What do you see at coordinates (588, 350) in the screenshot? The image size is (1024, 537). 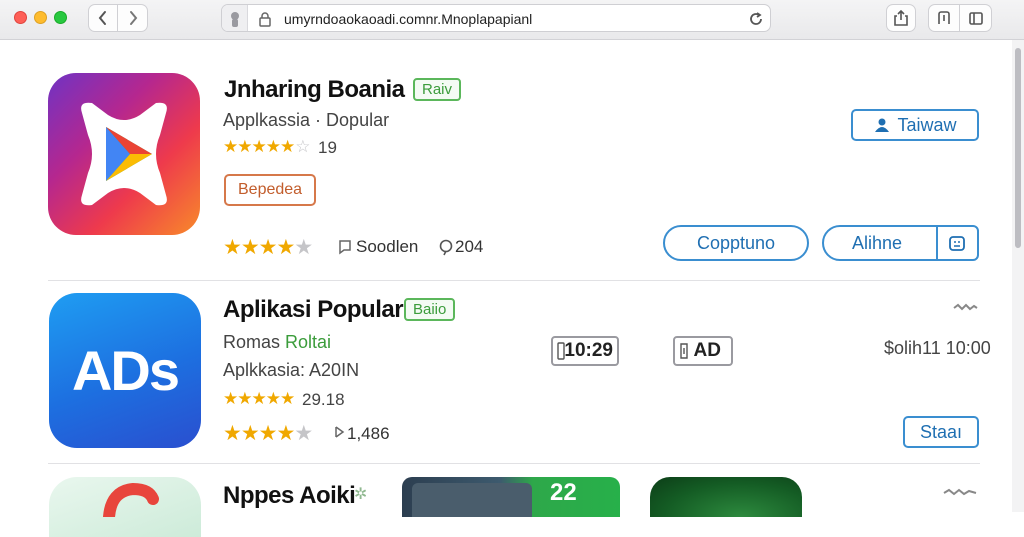 I see `time-chip-label: 10:29` at bounding box center [588, 350].